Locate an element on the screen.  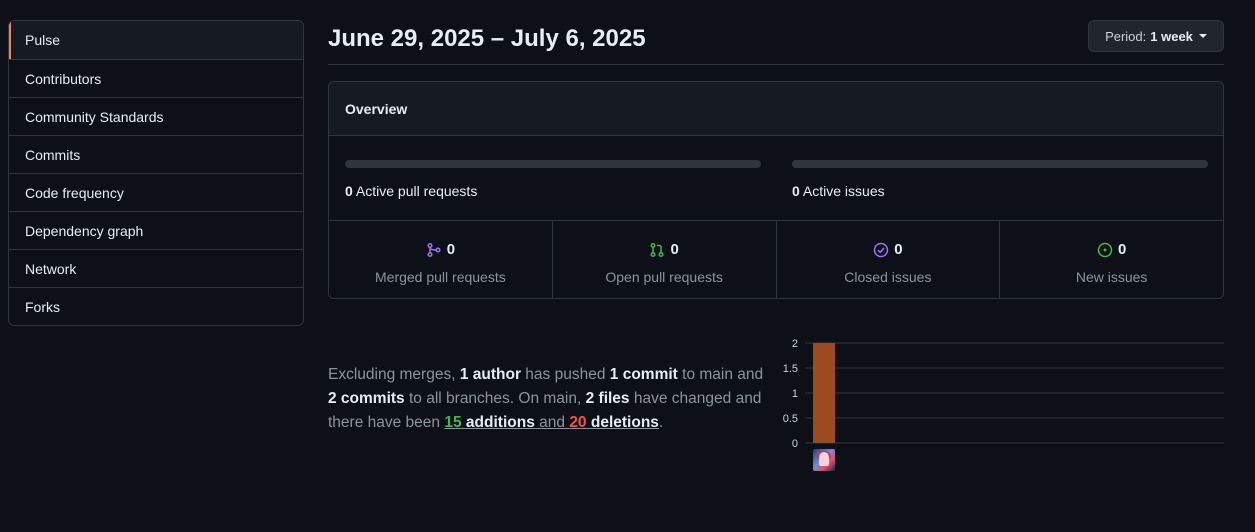
overview-title: Overview is located at coordinates (776, 109).